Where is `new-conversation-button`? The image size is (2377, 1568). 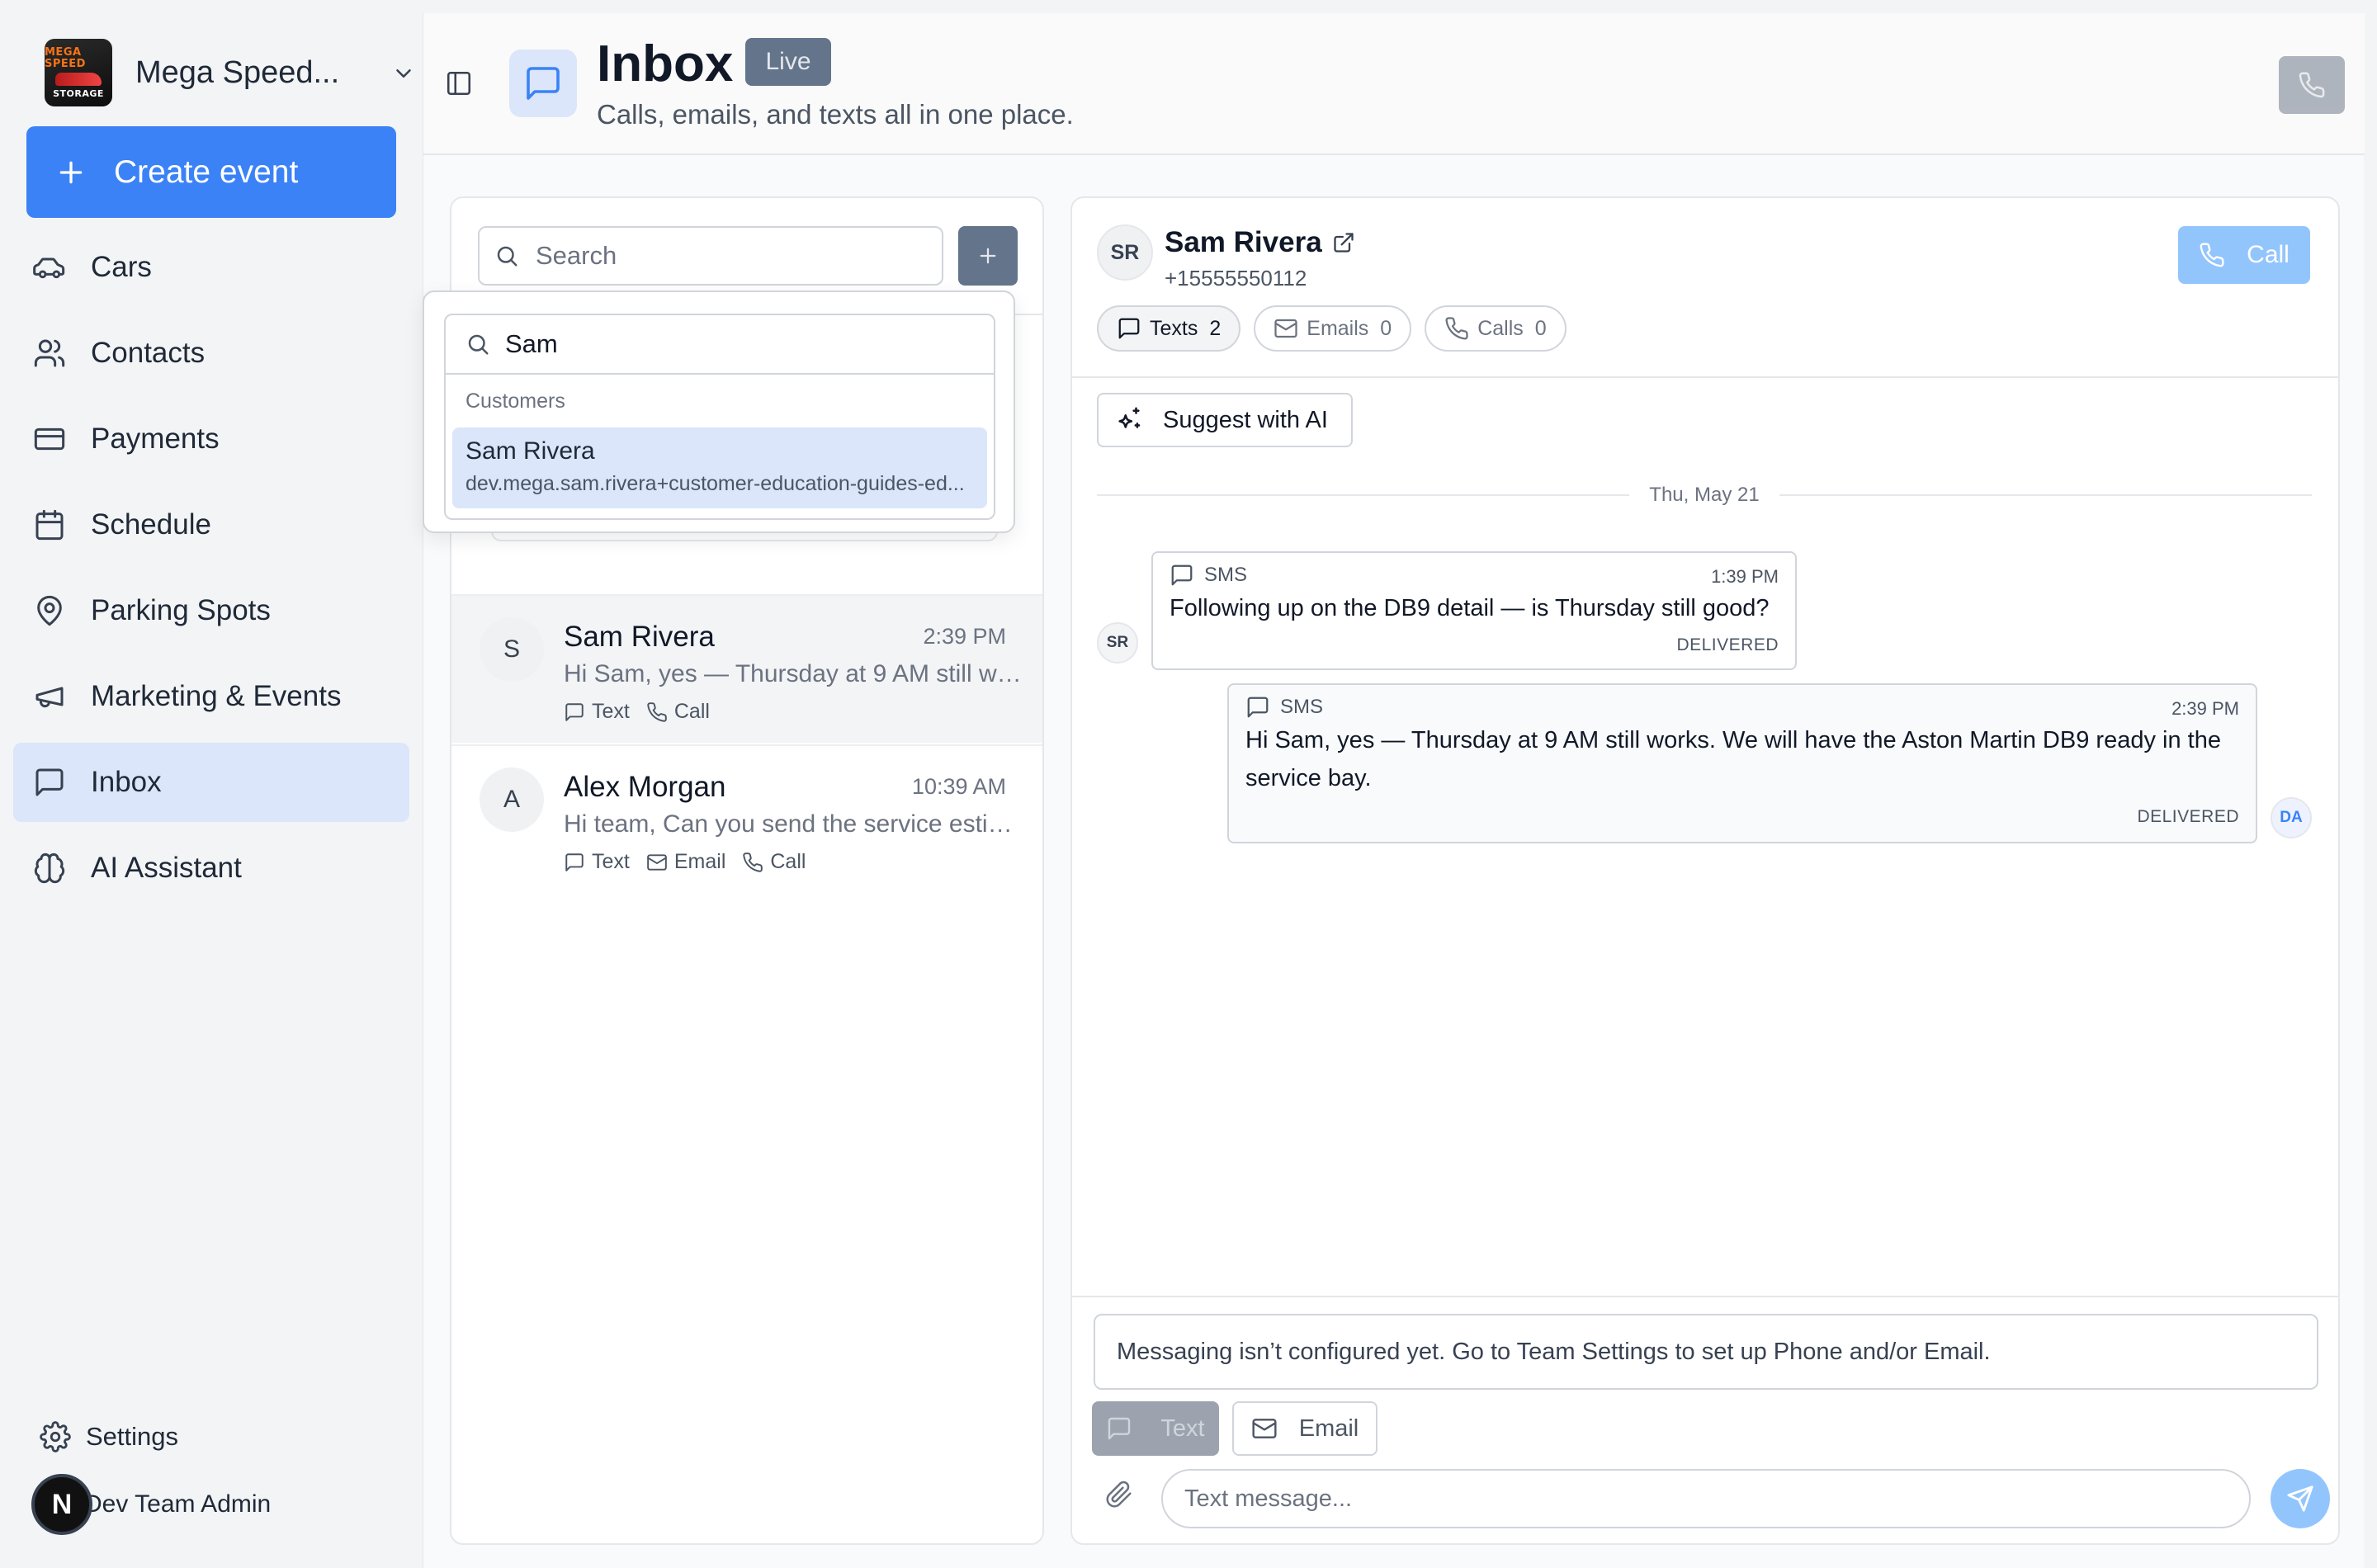 new-conversation-button is located at coordinates (988, 256).